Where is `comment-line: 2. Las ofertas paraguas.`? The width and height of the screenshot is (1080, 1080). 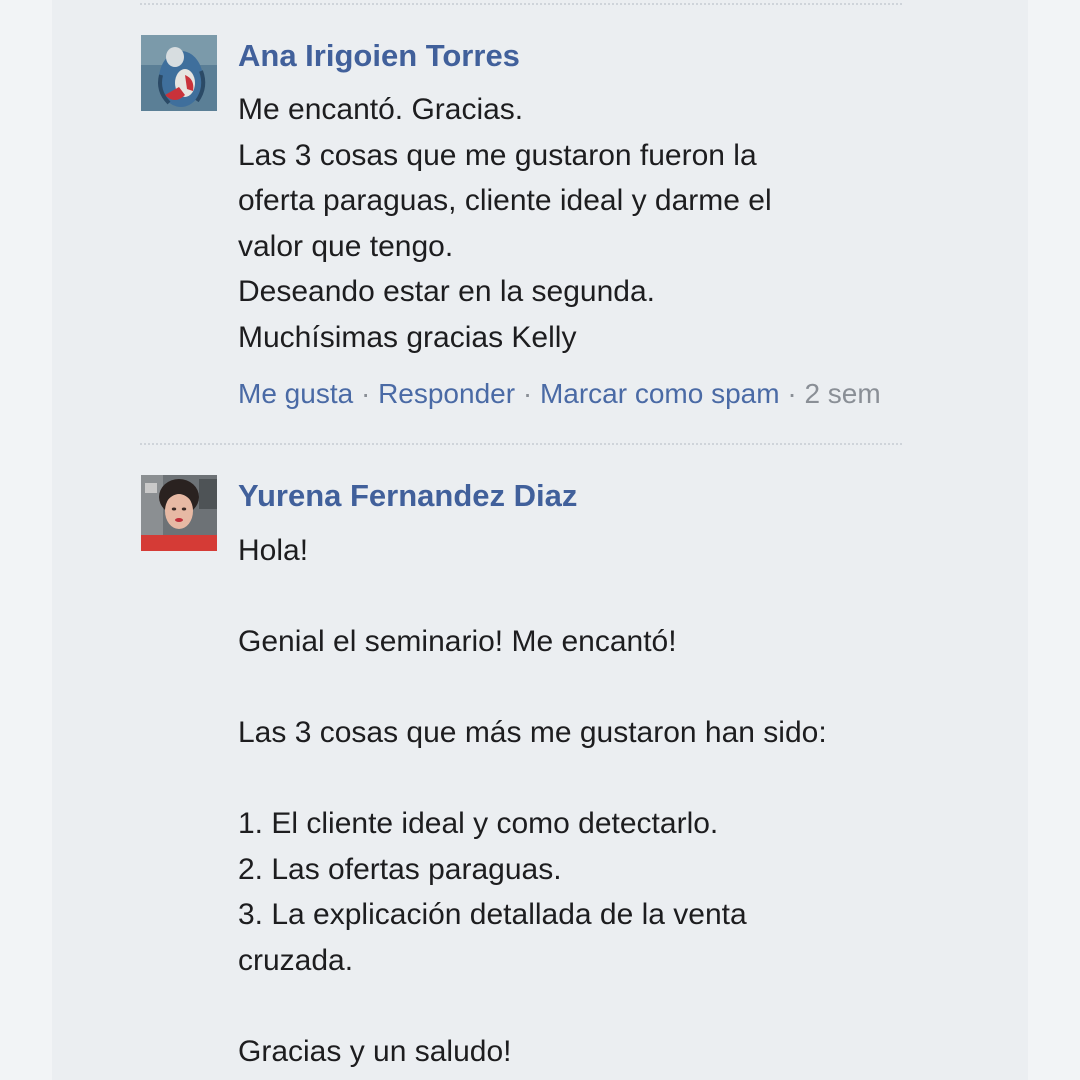
comment-line: 2. Las ofertas paraguas. is located at coordinates (400, 869).